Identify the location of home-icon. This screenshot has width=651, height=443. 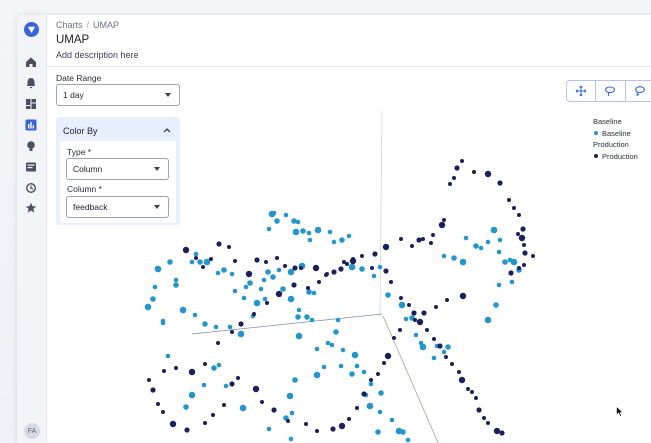
(31, 62).